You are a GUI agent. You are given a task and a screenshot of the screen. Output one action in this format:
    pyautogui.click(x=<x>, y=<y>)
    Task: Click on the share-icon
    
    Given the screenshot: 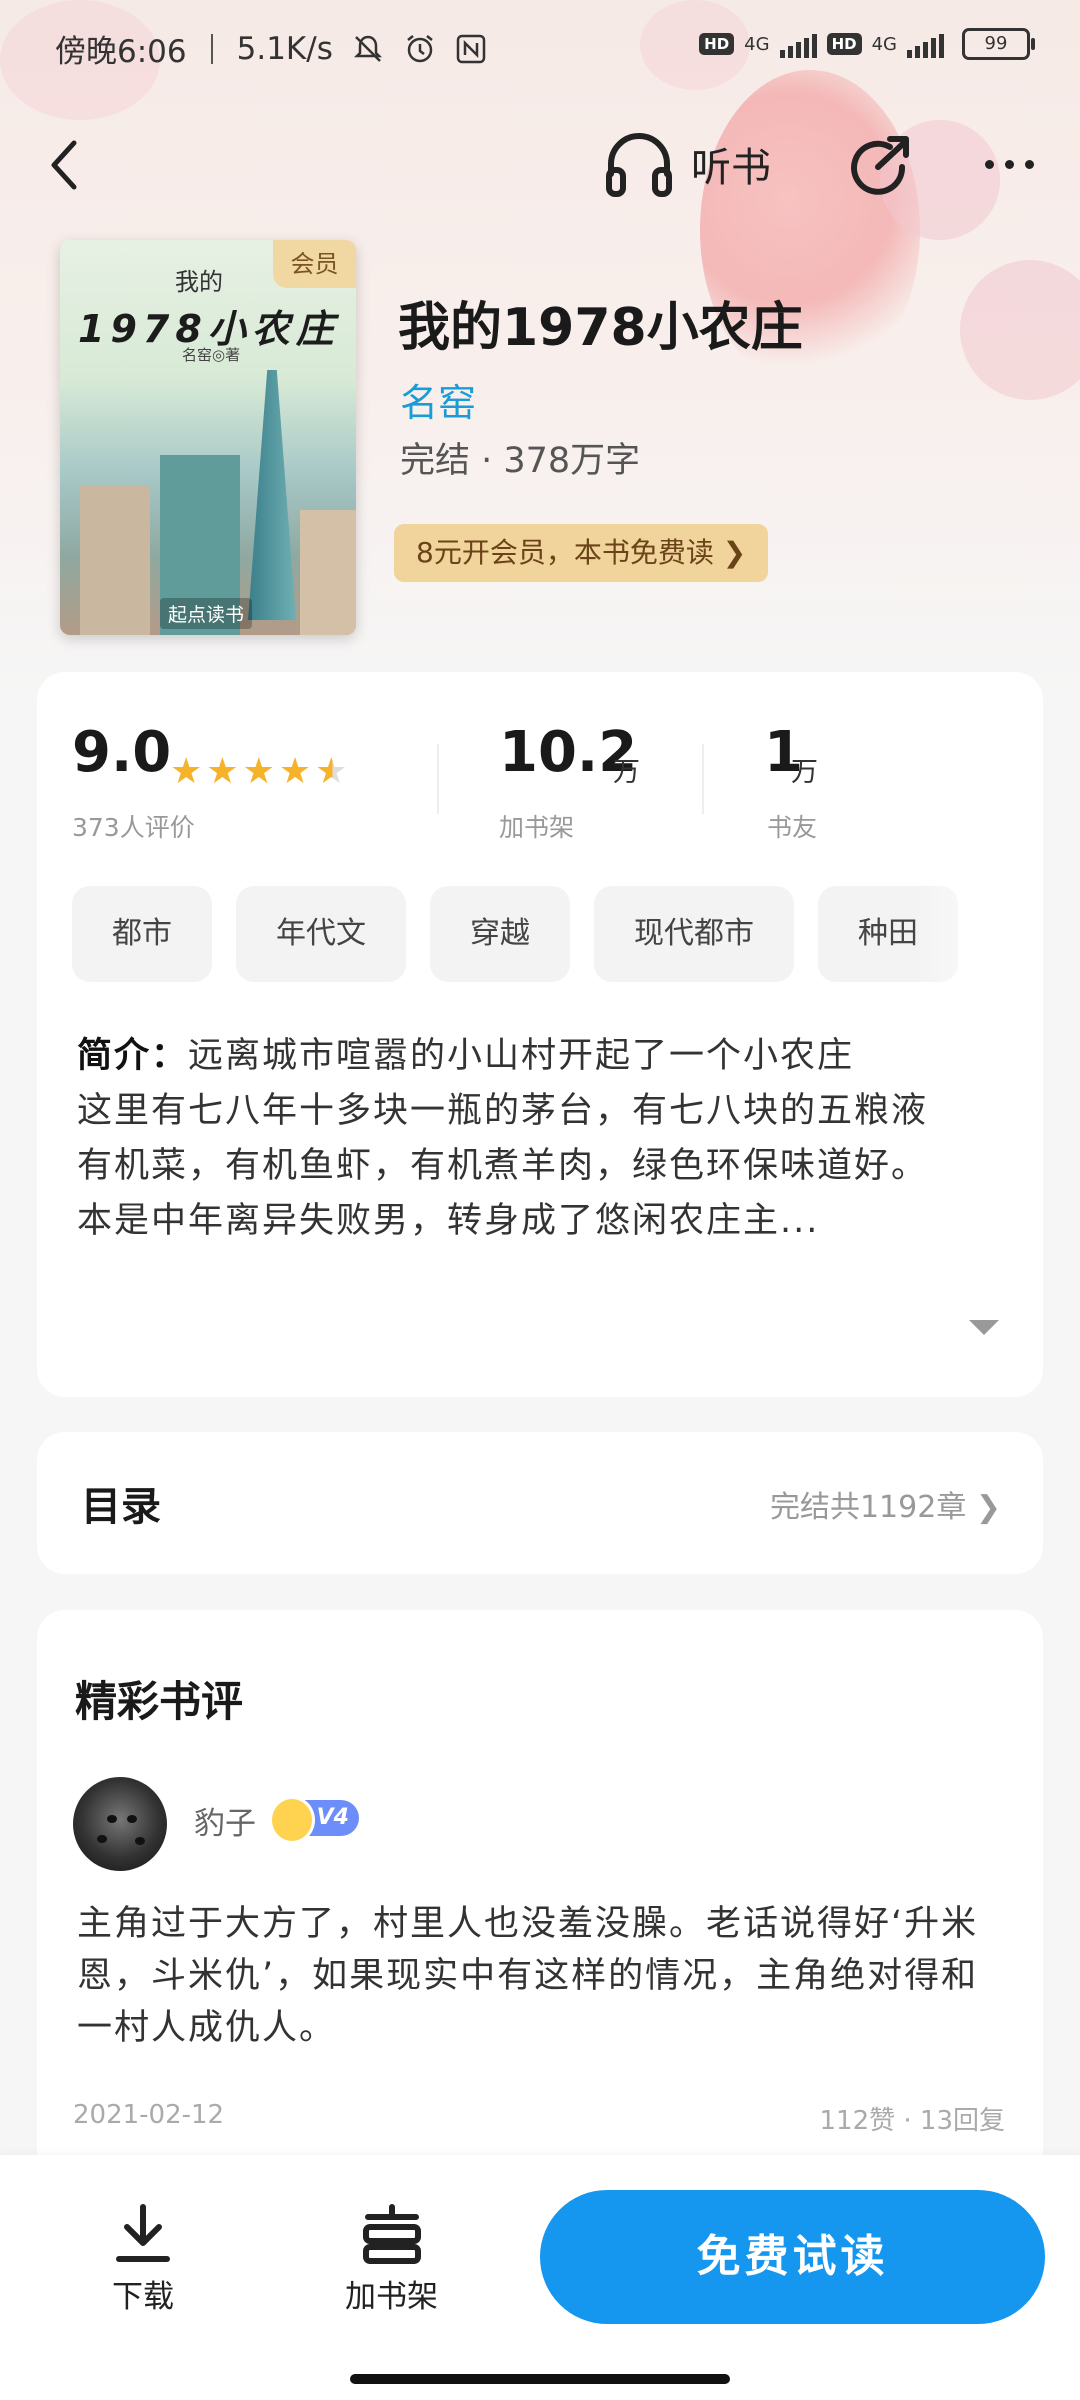 What is the action you would take?
    pyautogui.click(x=881, y=166)
    